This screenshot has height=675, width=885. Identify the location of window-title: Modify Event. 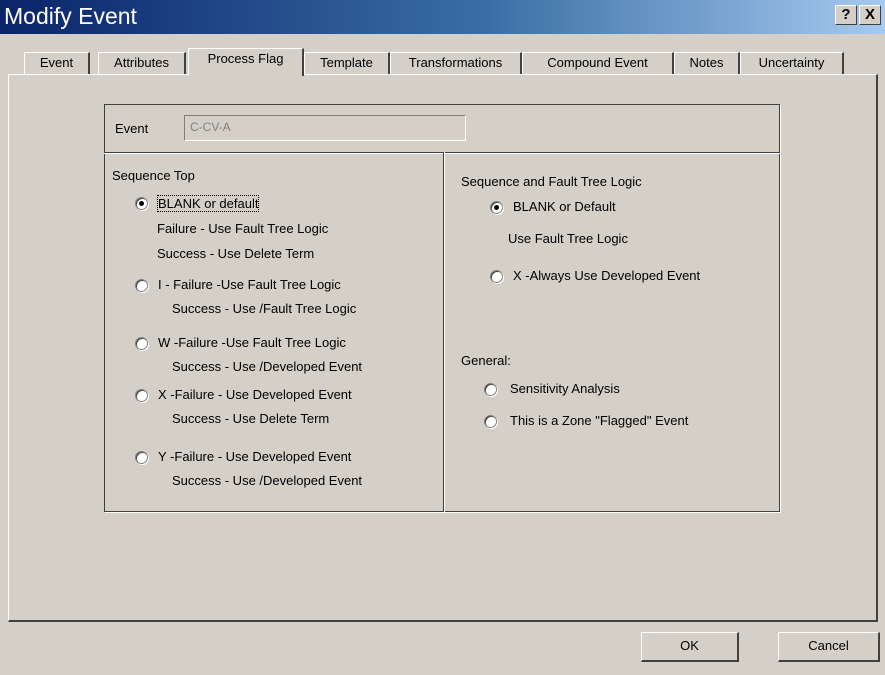
(70, 16).